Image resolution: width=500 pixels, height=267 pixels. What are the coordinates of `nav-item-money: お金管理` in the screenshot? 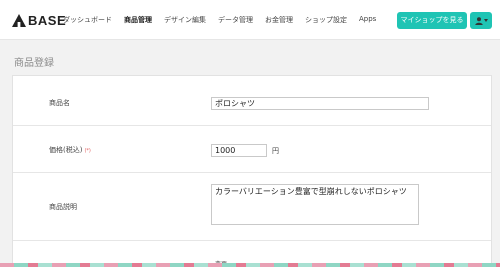 It's located at (279, 20).